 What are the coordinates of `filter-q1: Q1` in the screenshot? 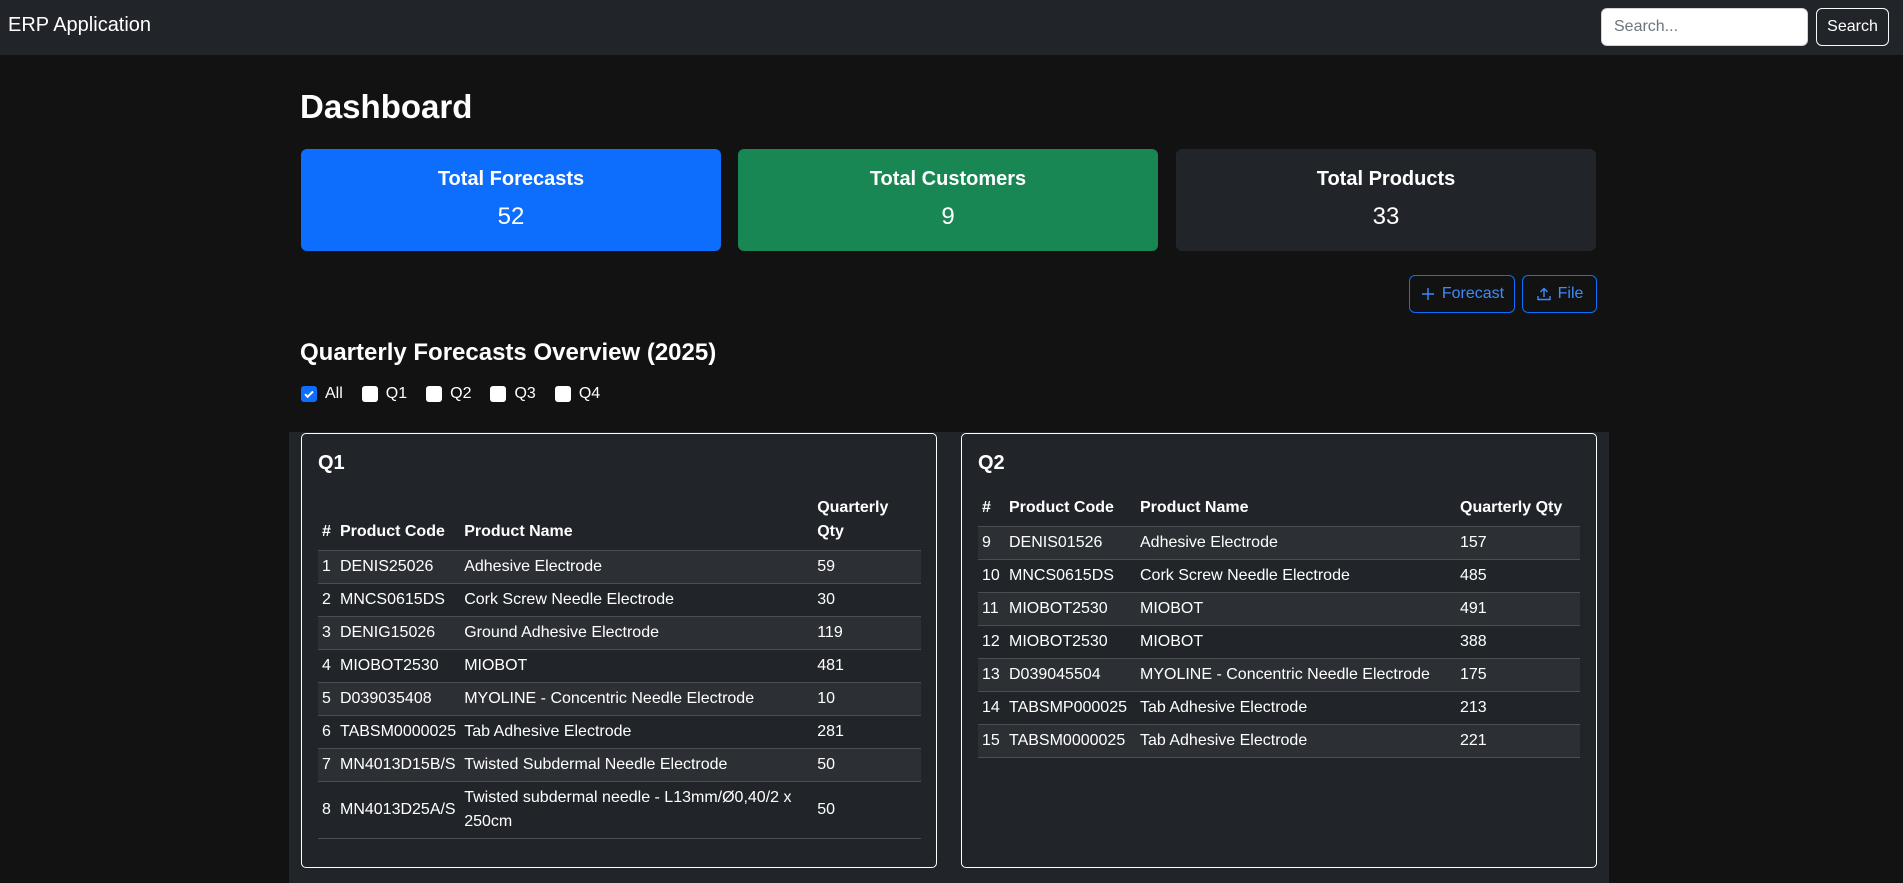 It's located at (384, 394).